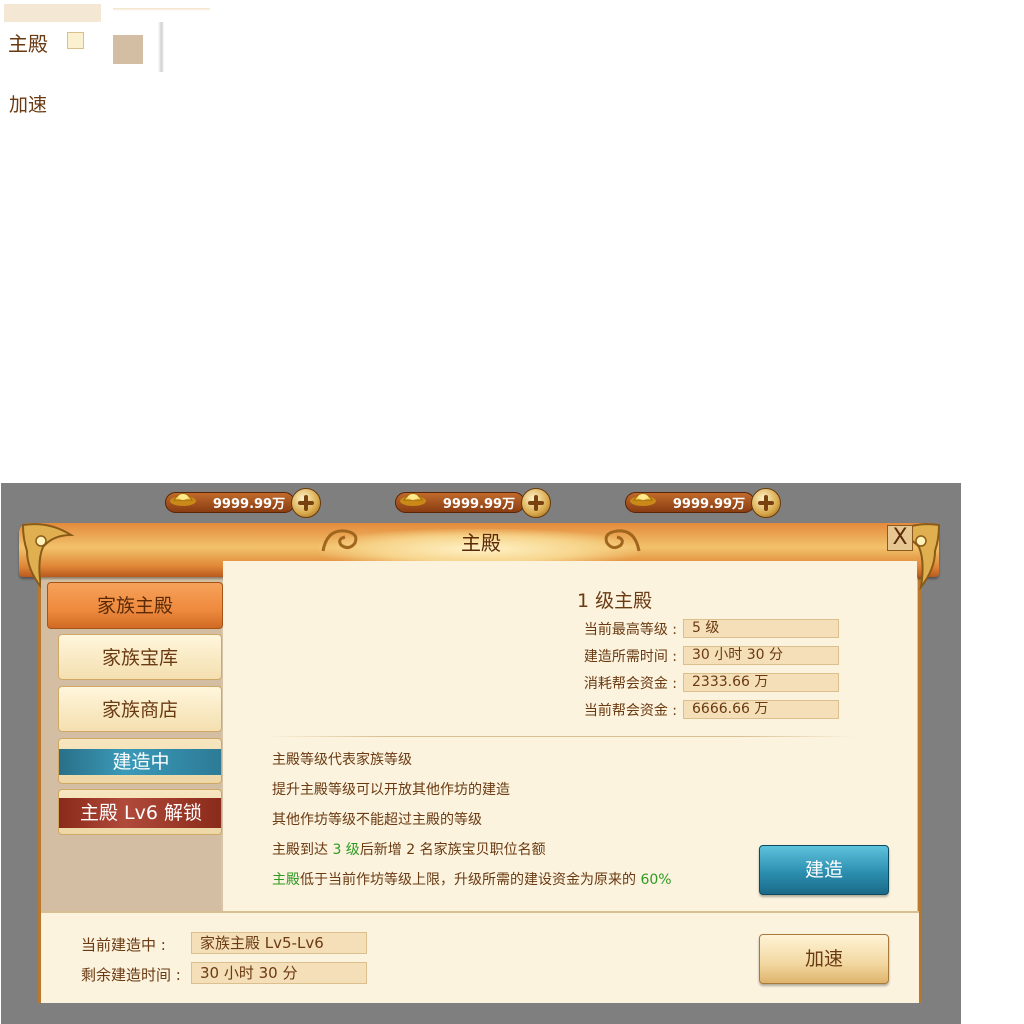 This screenshot has width=1024, height=1024. Describe the element at coordinates (656, 880) in the screenshot. I see `highlight-percent: 60%` at that location.